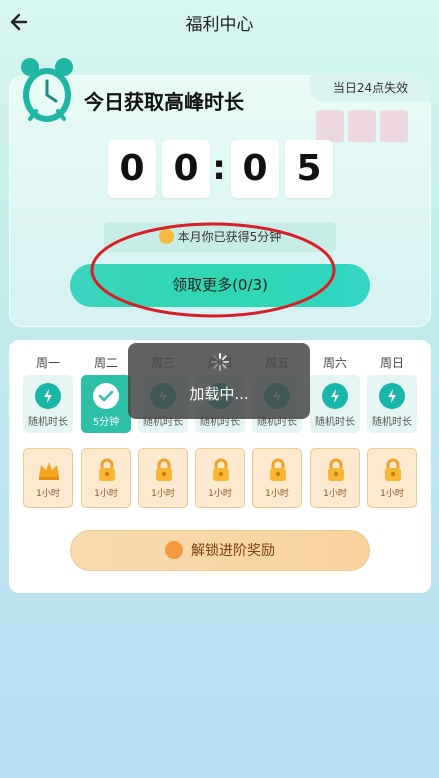 The image size is (439, 778). Describe the element at coordinates (233, 551) in the screenshot. I see `unlock-button-label: 解锁进阶奖励` at that location.